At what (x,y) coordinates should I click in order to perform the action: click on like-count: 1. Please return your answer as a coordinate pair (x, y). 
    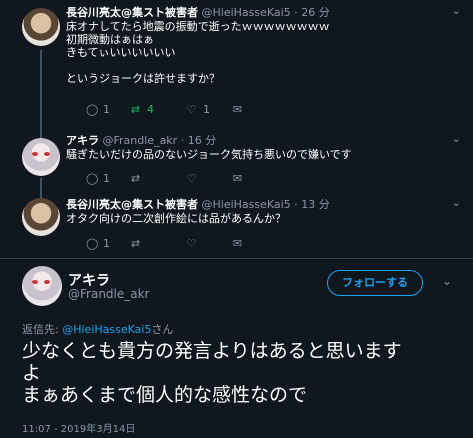
    Looking at the image, I should click on (206, 109).